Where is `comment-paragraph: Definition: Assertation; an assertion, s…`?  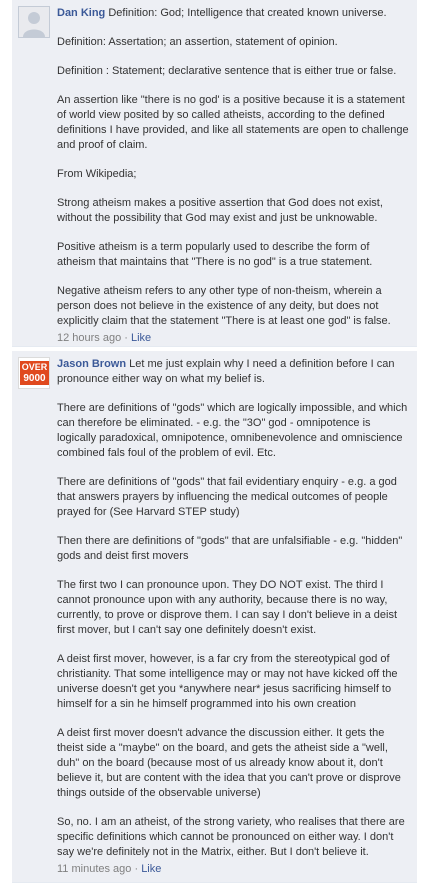
comment-paragraph: Definition: Assertation; an assertion, s… is located at coordinates (197, 42).